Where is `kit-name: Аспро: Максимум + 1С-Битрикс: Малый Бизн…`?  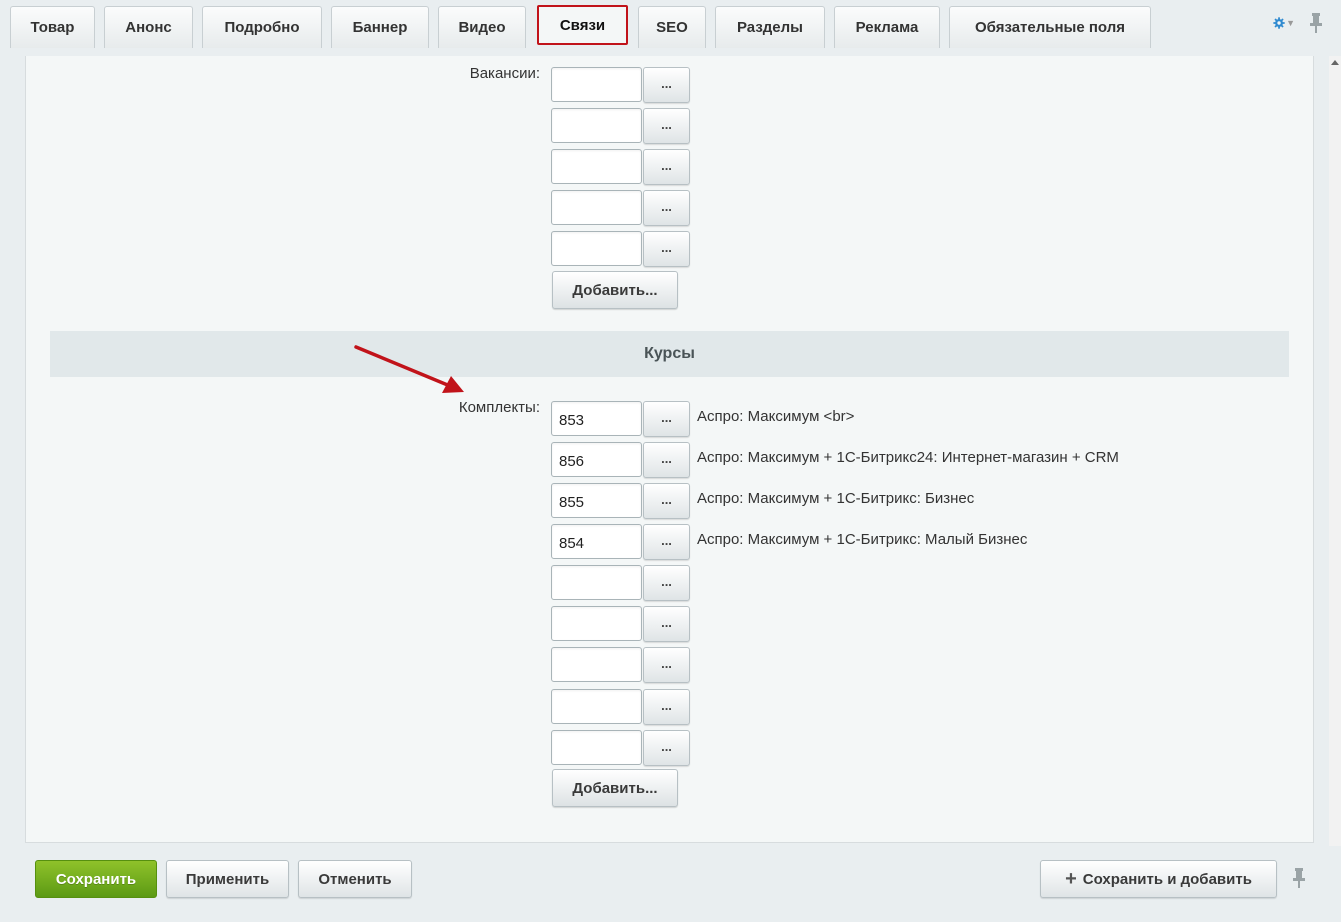
kit-name: Аспро: Максимум + 1С-Битрикс: Малый Бизн… is located at coordinates (862, 539).